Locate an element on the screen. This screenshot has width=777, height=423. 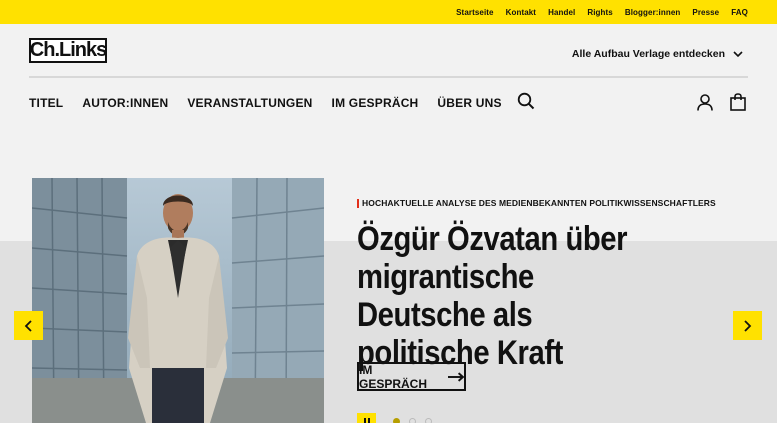
nav-item-im-gespraech: IM GESPRÄCH is located at coordinates (375, 103).